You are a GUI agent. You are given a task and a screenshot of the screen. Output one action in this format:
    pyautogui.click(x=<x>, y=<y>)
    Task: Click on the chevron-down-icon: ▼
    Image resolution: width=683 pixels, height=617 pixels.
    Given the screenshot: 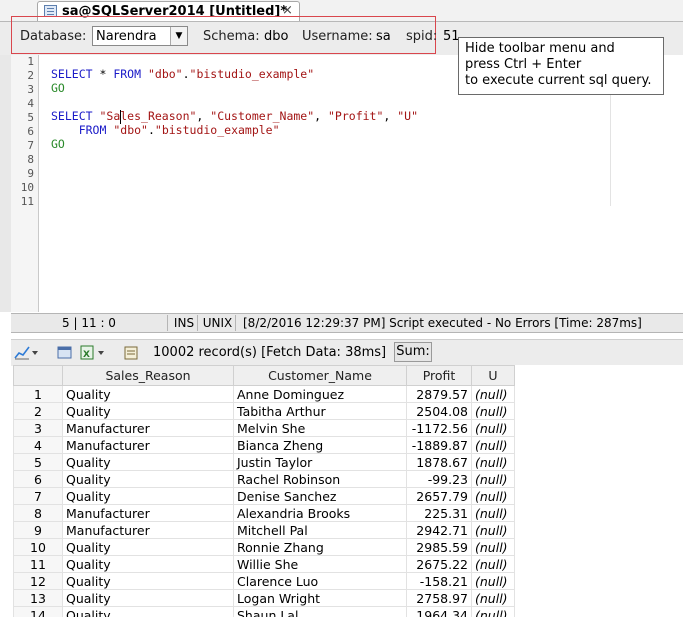 What is the action you would take?
    pyautogui.click(x=178, y=36)
    